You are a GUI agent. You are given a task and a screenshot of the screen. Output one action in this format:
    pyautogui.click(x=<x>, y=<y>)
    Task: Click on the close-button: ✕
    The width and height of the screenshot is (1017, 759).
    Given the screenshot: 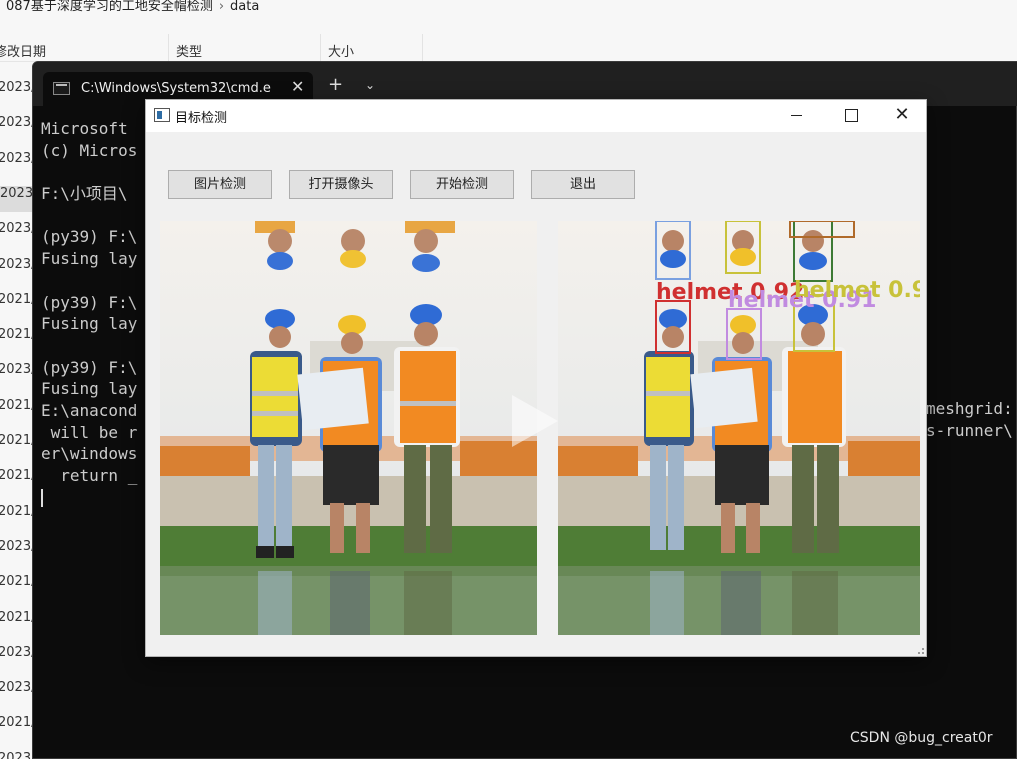 What is the action you would take?
    pyautogui.click(x=902, y=115)
    